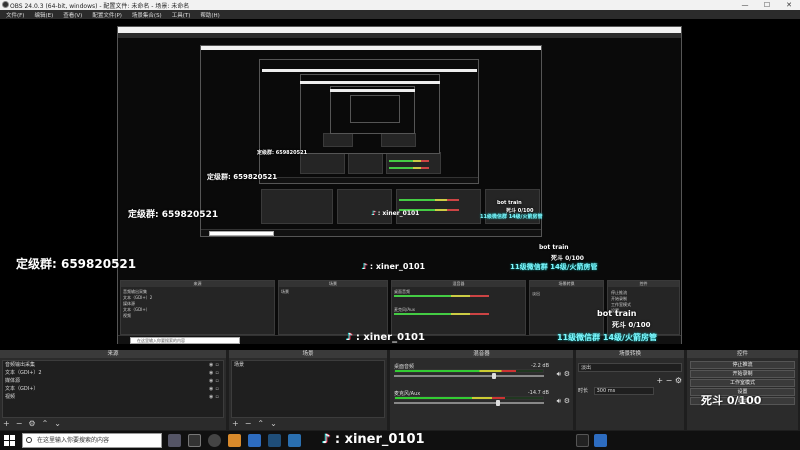 The width and height of the screenshot is (800, 450). Describe the element at coordinates (509, 203) in the screenshot. I see `bot-train-text-xsmall: bot train` at that location.